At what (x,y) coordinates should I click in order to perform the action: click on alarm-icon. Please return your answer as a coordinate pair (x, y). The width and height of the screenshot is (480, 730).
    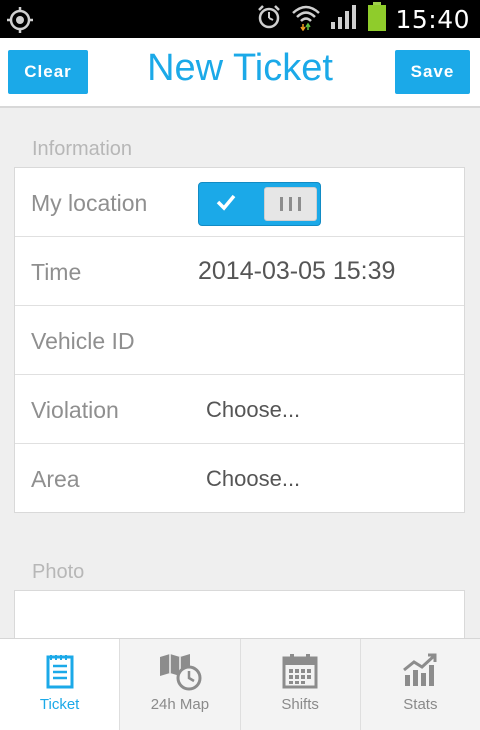
    Looking at the image, I should click on (269, 19).